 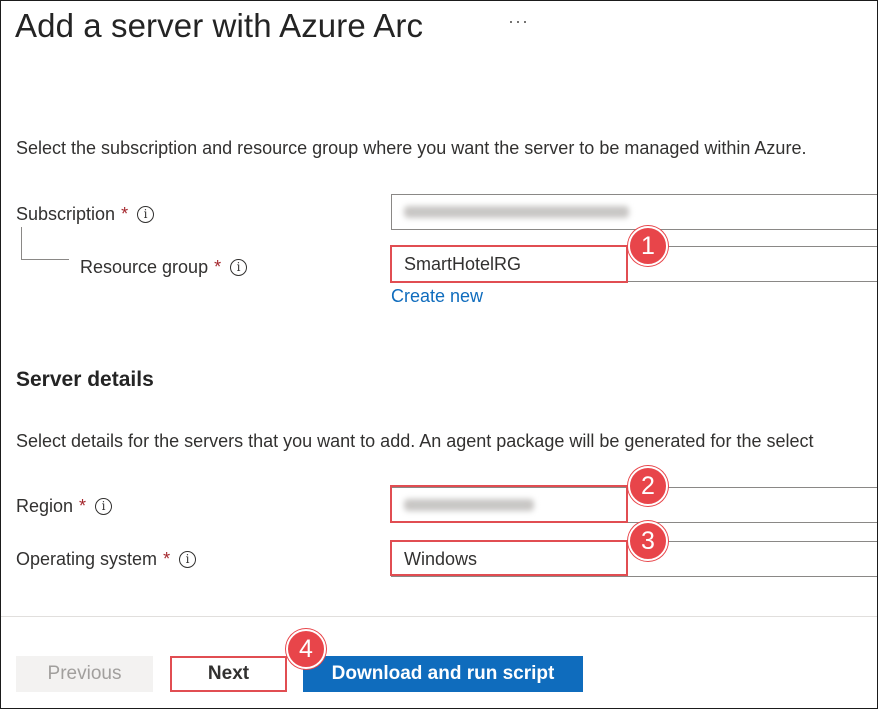 I want to click on create-new-link: Create new, so click(x=437, y=296).